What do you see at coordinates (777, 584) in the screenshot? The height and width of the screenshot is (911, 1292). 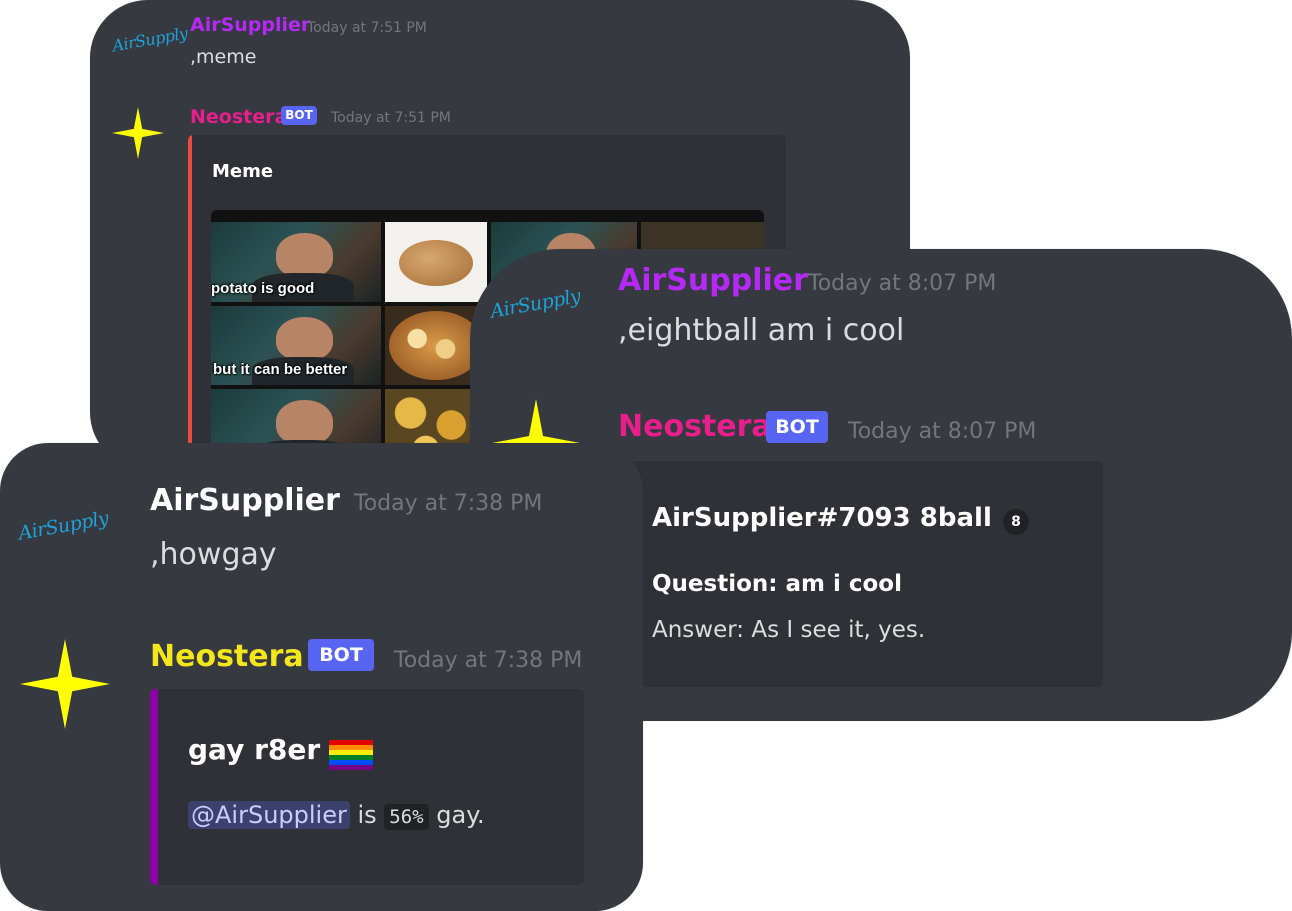 I see `question-text: Question: am i cool` at bounding box center [777, 584].